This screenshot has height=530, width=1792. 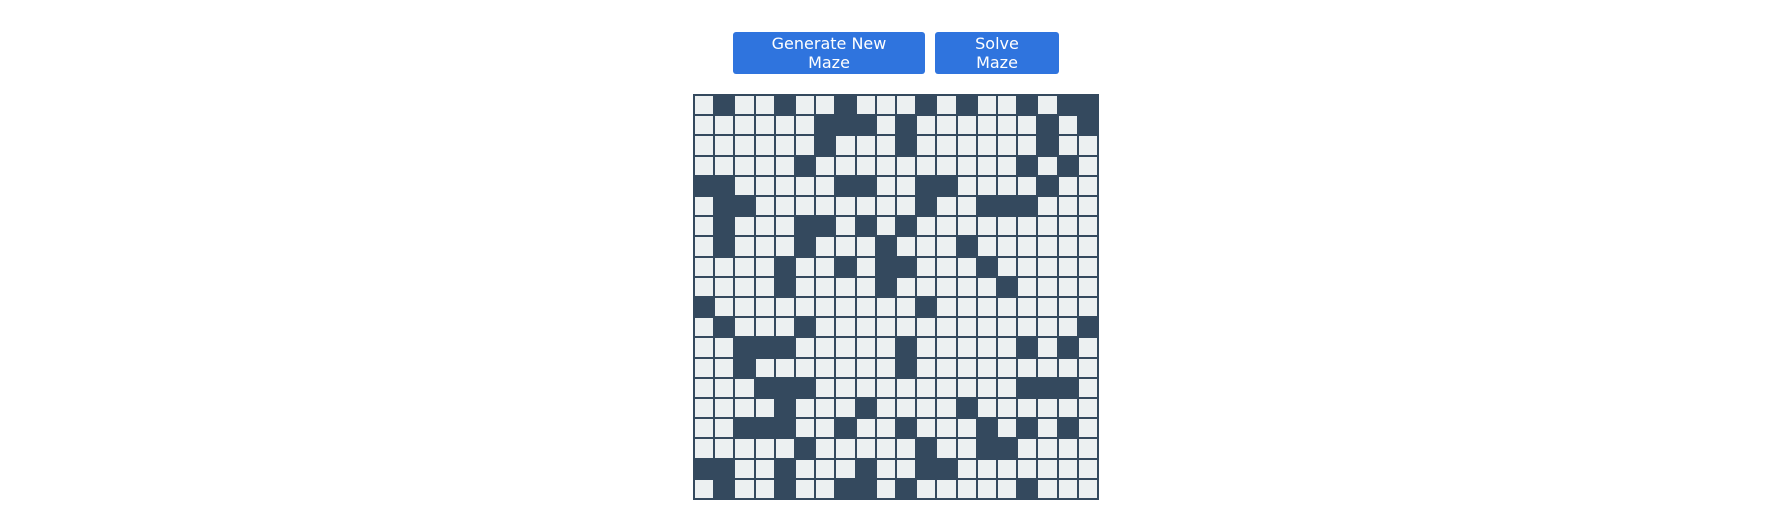 I want to click on solve-maze-button: Solve Maze, so click(x=997, y=53).